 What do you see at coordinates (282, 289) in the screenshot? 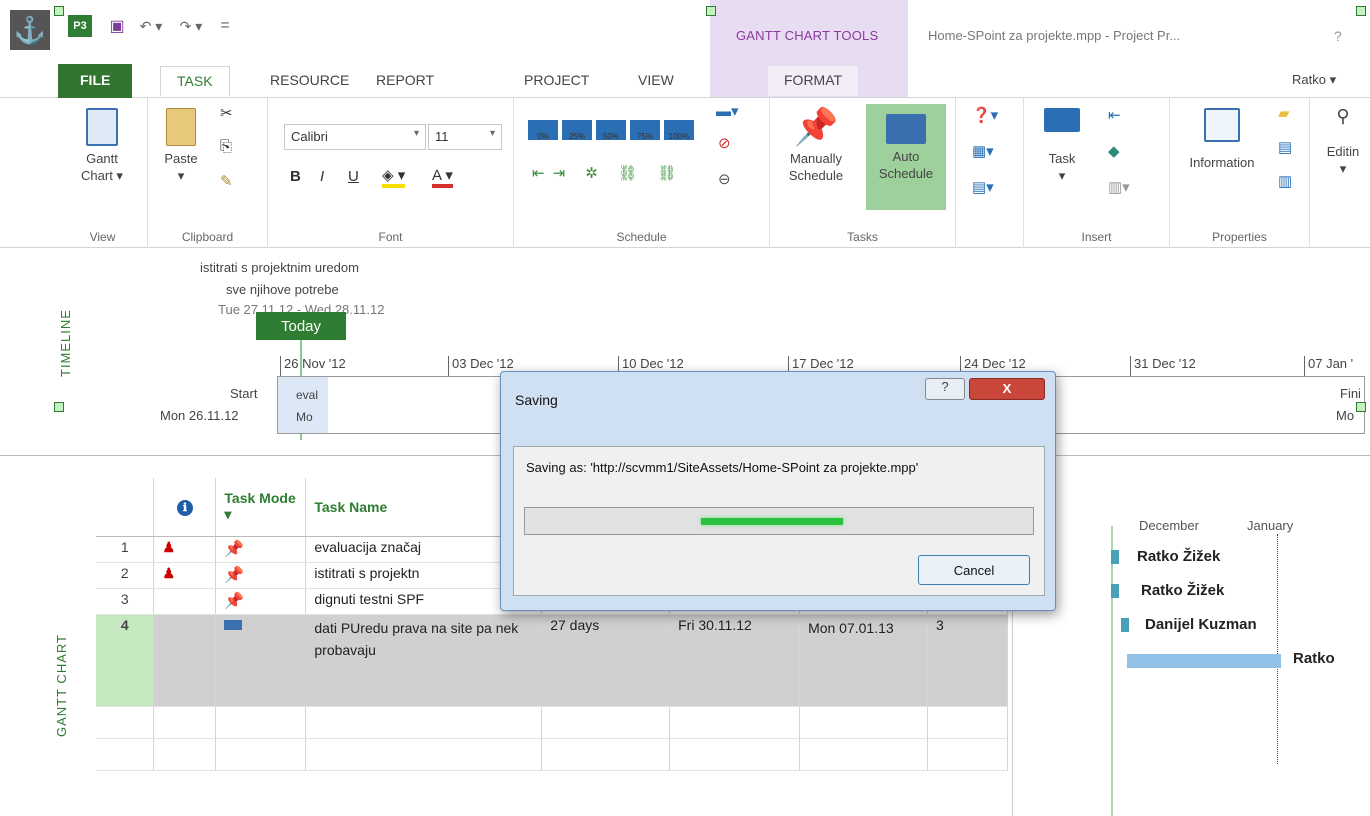
I see `timeline-callout-subtitle: sve njihove potrebe` at bounding box center [282, 289].